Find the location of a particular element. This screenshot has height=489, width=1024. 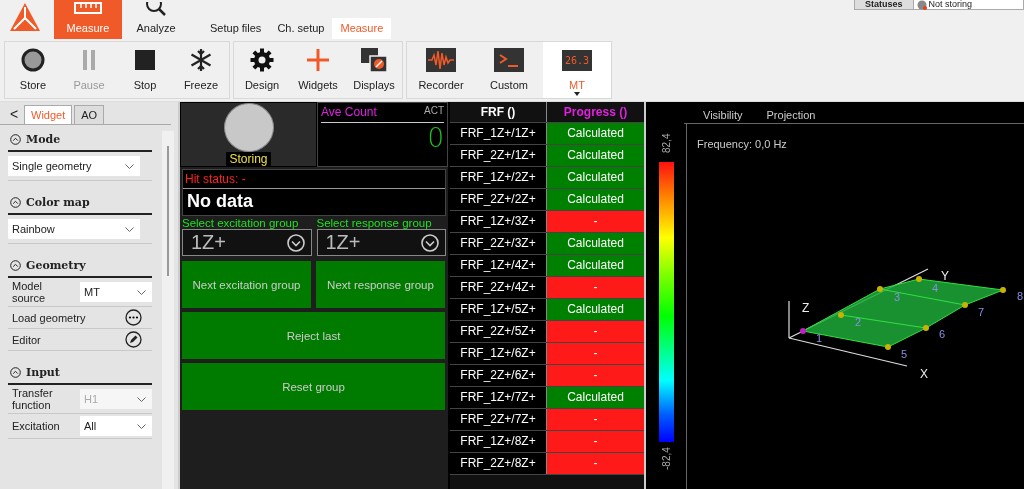

table-cell: FRF_2Z+/2Z+ is located at coordinates (498, 199).